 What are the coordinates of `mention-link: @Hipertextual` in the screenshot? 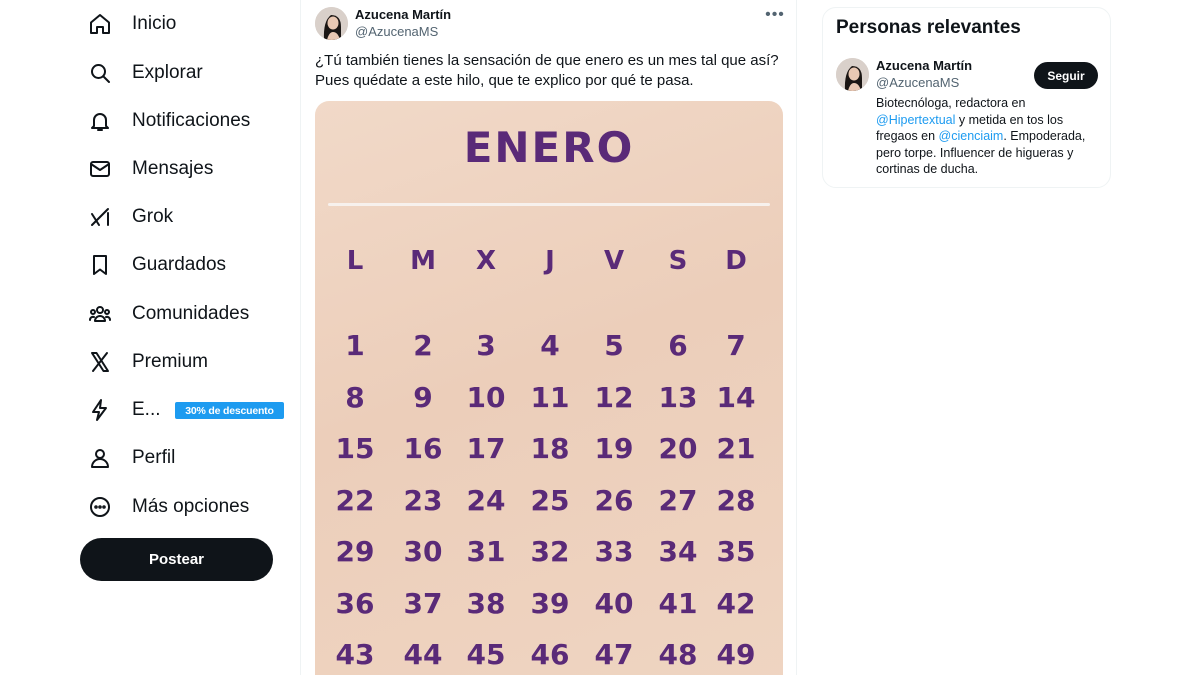 It's located at (915, 120).